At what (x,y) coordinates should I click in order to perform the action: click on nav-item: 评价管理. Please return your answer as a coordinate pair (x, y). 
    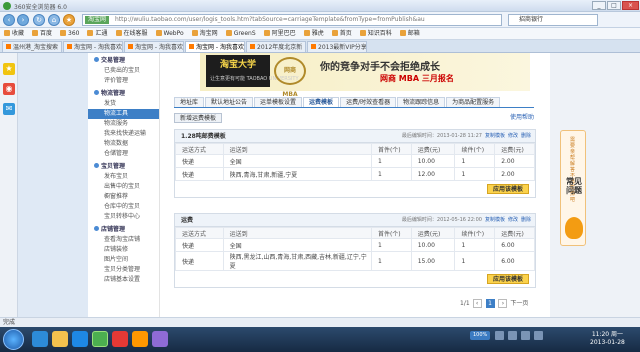
    Looking at the image, I should click on (123, 81).